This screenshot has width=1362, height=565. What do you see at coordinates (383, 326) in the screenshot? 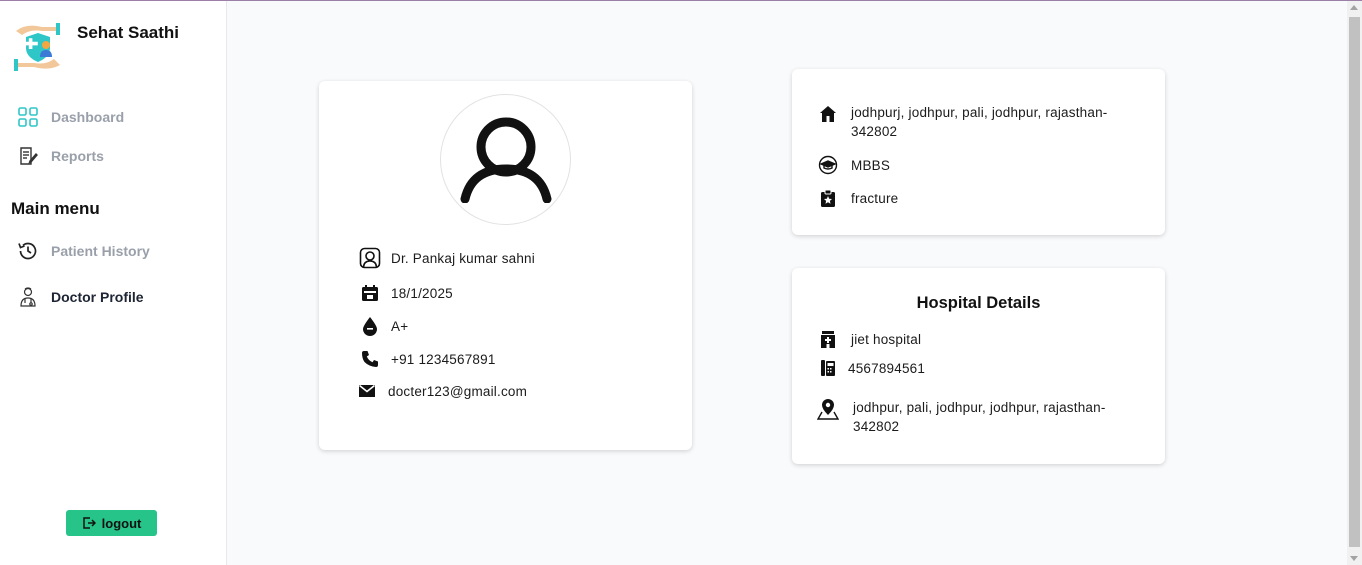
I see `blood-group-row: A+` at bounding box center [383, 326].